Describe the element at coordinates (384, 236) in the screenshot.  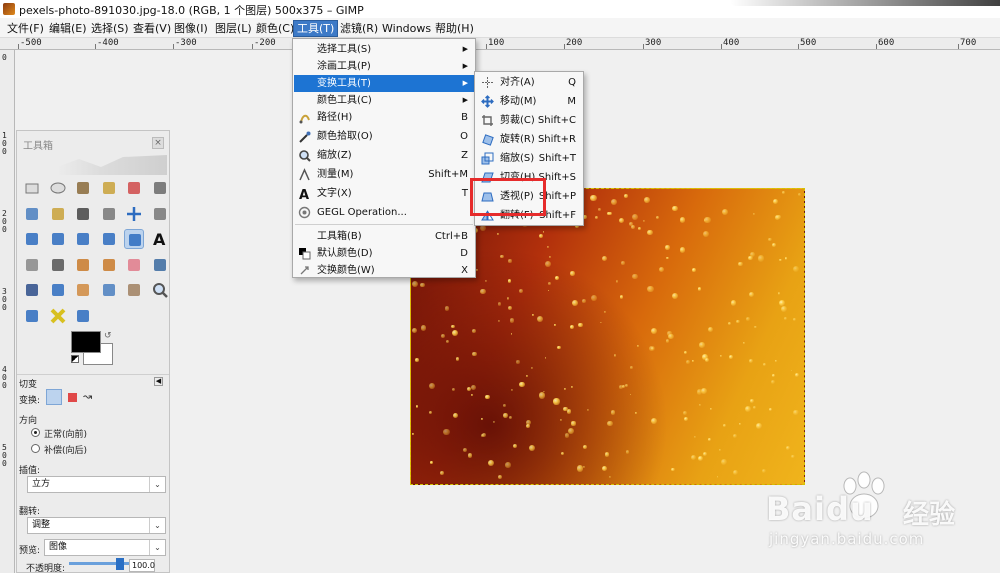
I see `tools-menu-item: 工具箱(B) Ctrl+B` at that location.